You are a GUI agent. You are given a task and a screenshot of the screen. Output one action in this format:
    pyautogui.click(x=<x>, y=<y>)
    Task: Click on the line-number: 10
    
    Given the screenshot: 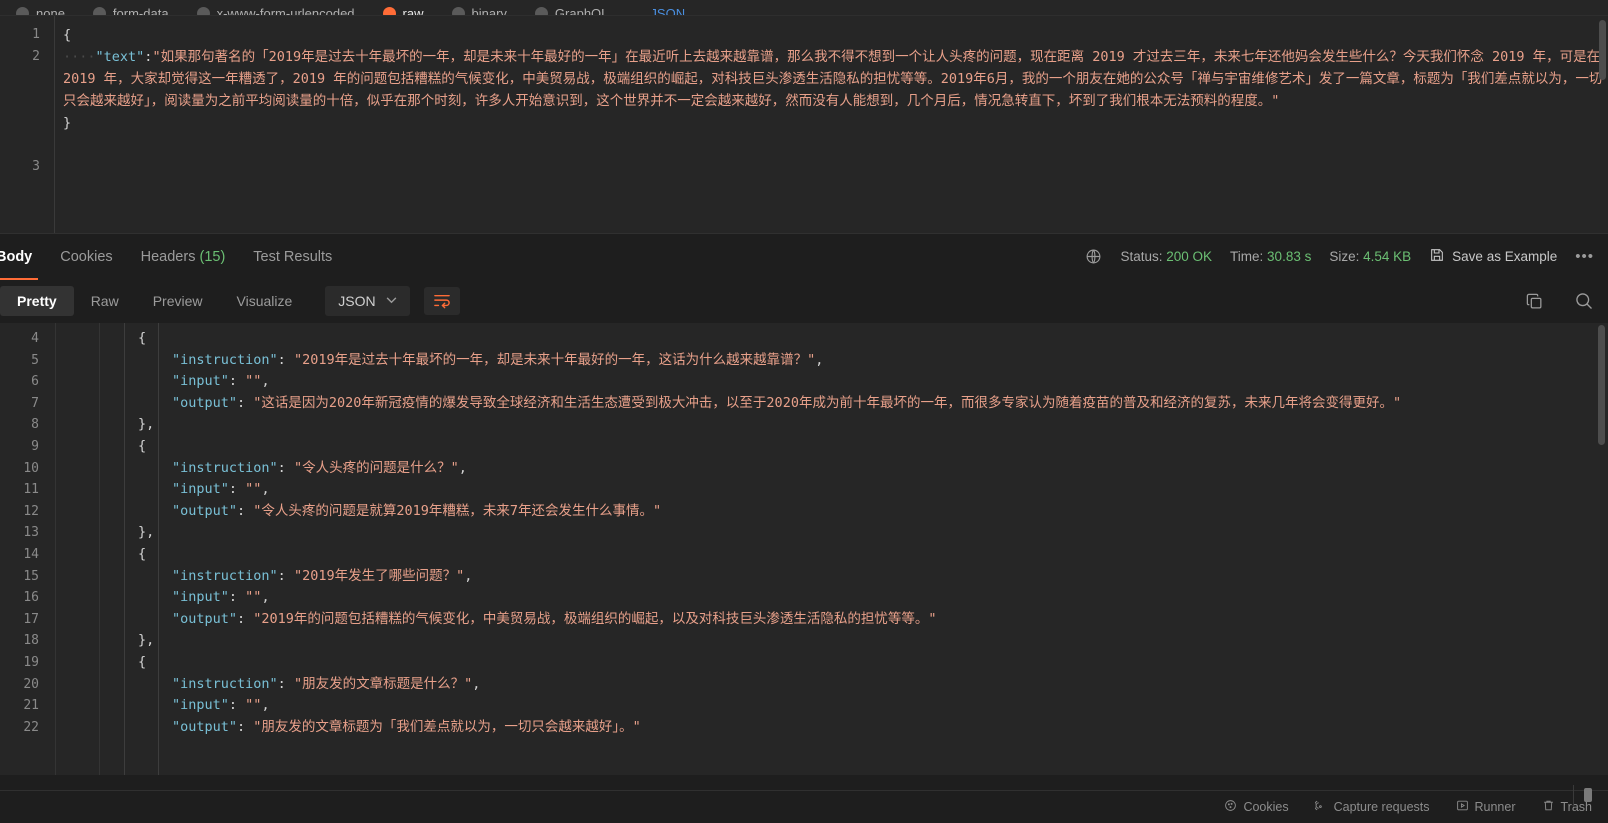 What is the action you would take?
    pyautogui.click(x=31, y=468)
    